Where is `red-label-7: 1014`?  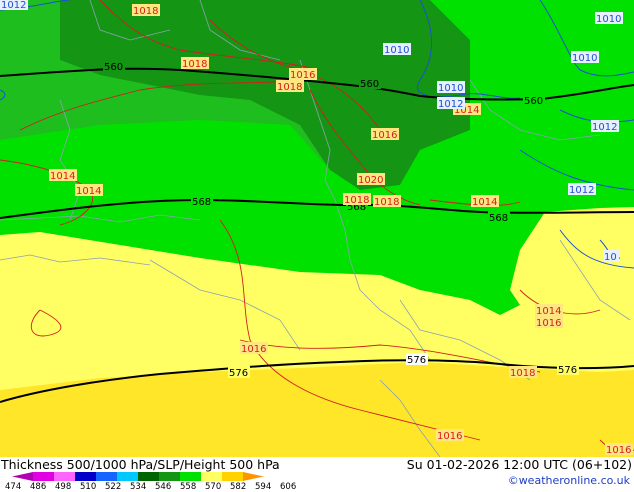 red-label-7: 1014 is located at coordinates (62, 176).